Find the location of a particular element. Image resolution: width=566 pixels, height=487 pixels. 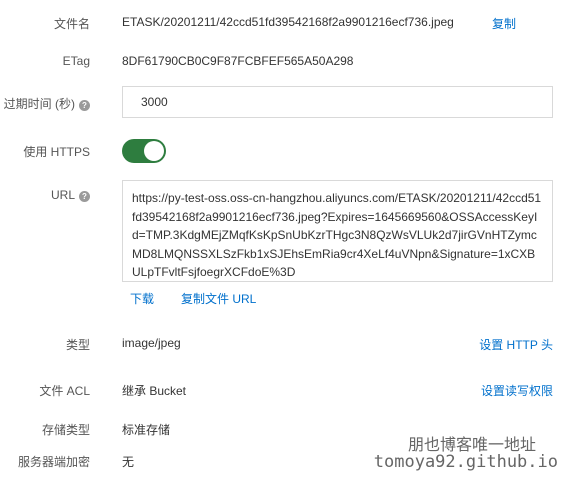

etag-label: ETag is located at coordinates (76, 61).